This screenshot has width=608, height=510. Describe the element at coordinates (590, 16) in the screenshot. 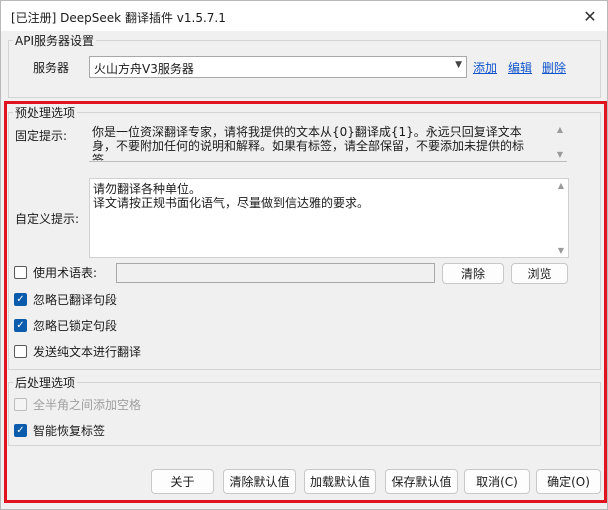

I see `close-icon: ✕` at that location.